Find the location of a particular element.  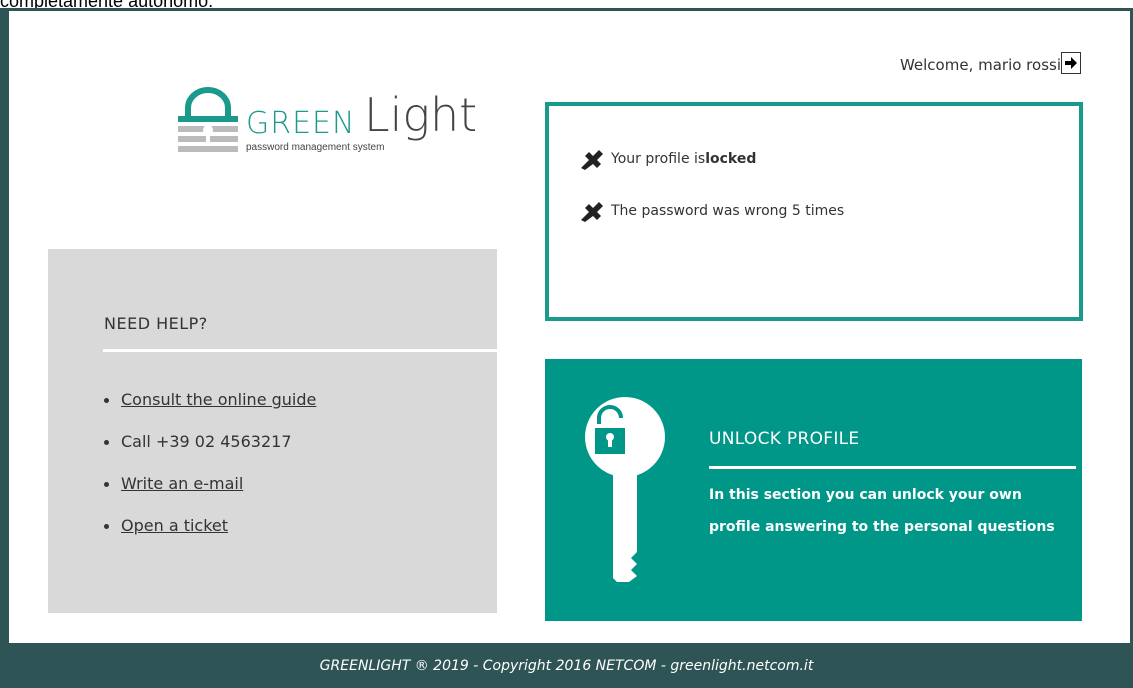

padlock-logo-icon is located at coordinates (208, 119).